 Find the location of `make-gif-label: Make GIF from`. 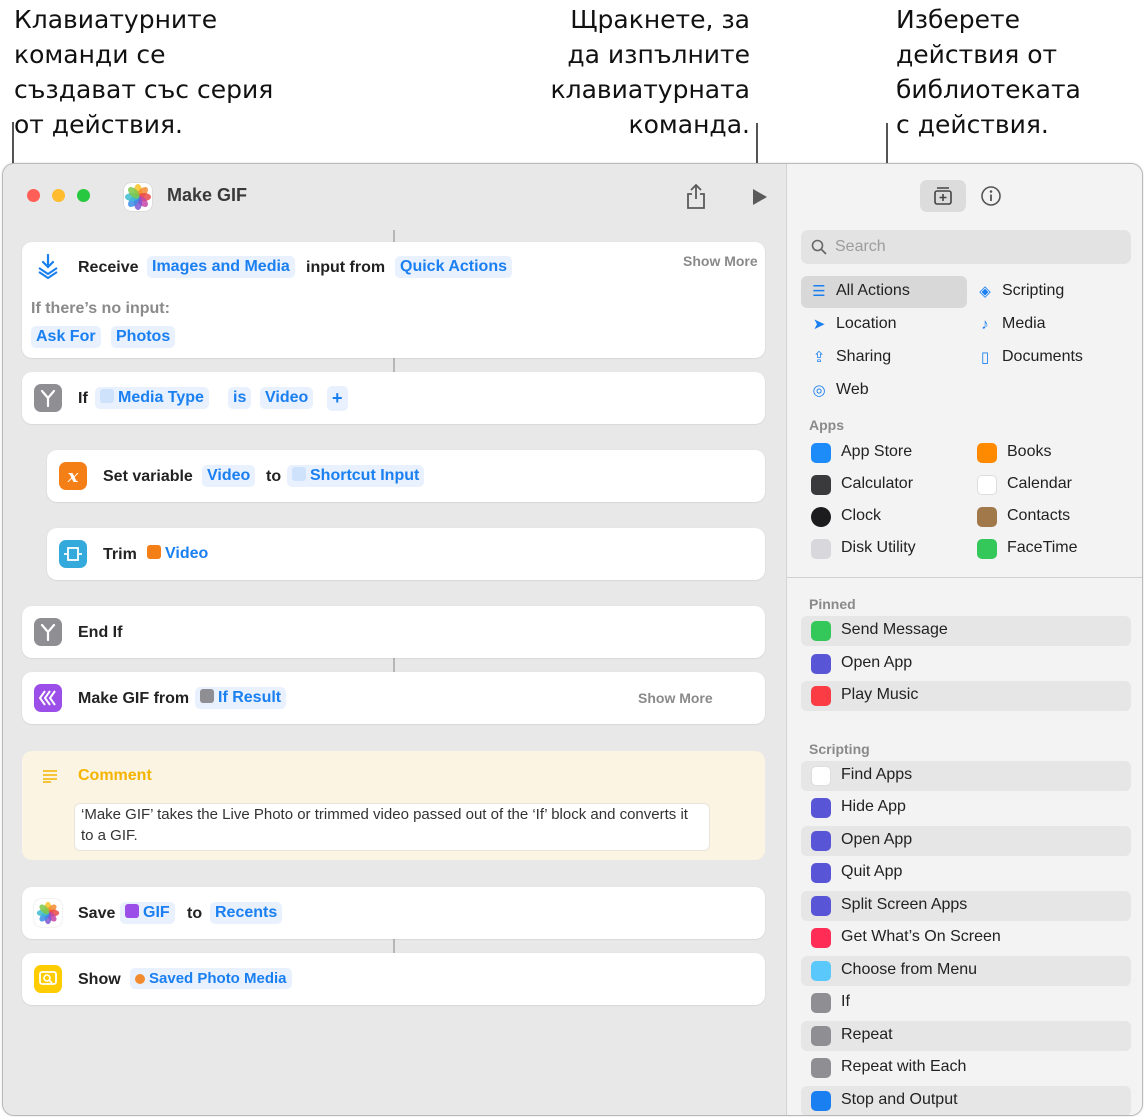

make-gif-label: Make GIF from is located at coordinates (134, 698).